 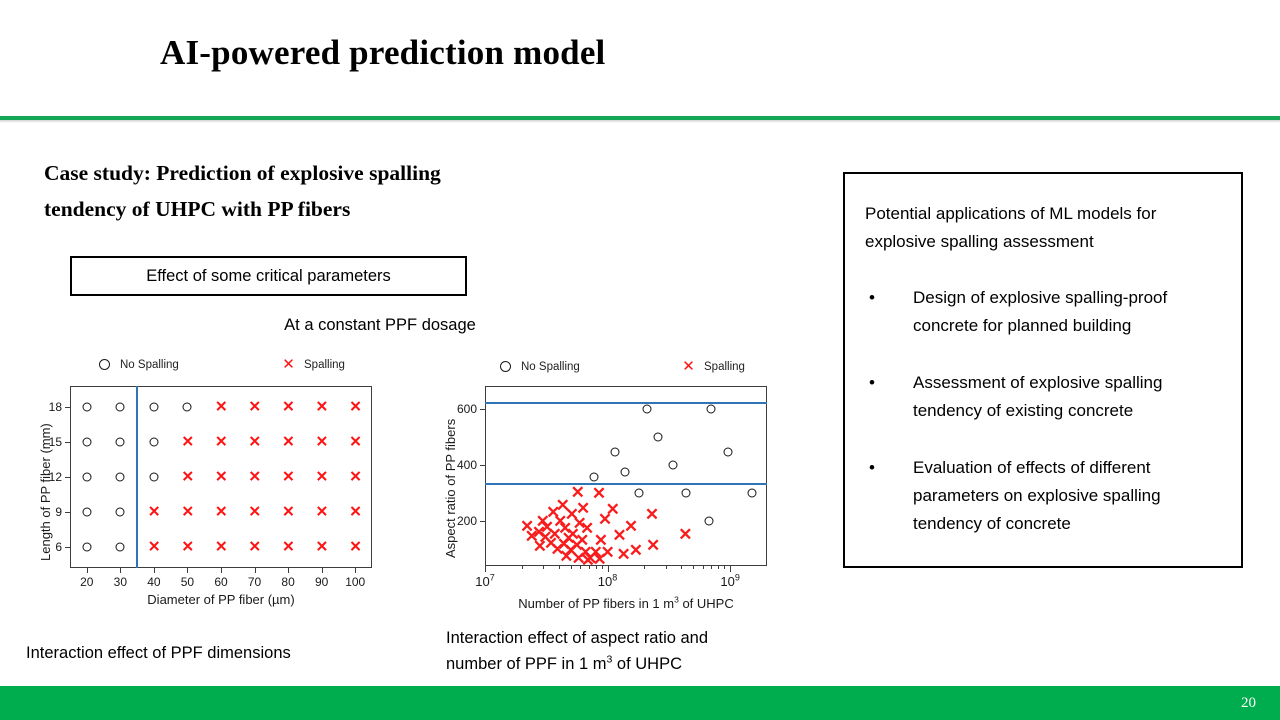 What do you see at coordinates (254, 582) in the screenshot?
I see `chart1-x-tick-label: 70` at bounding box center [254, 582].